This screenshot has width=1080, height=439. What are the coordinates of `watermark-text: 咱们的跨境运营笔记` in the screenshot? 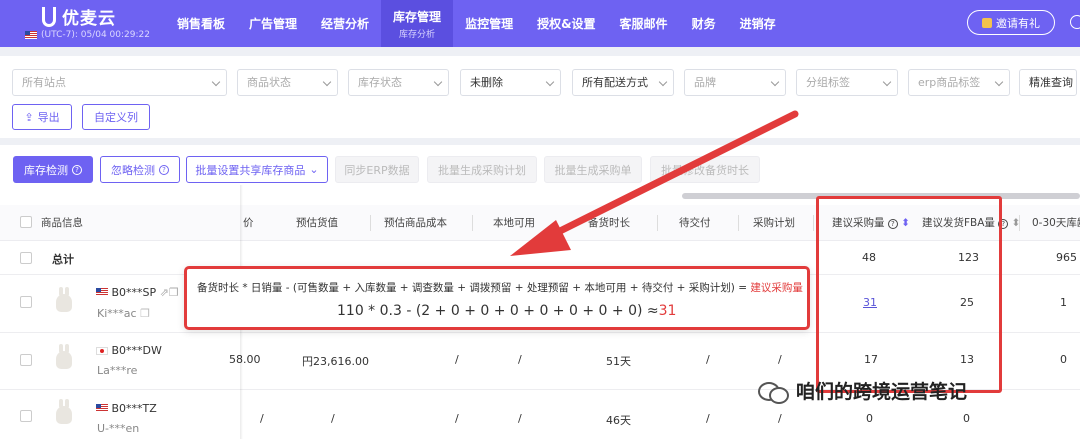 It's located at (882, 392).